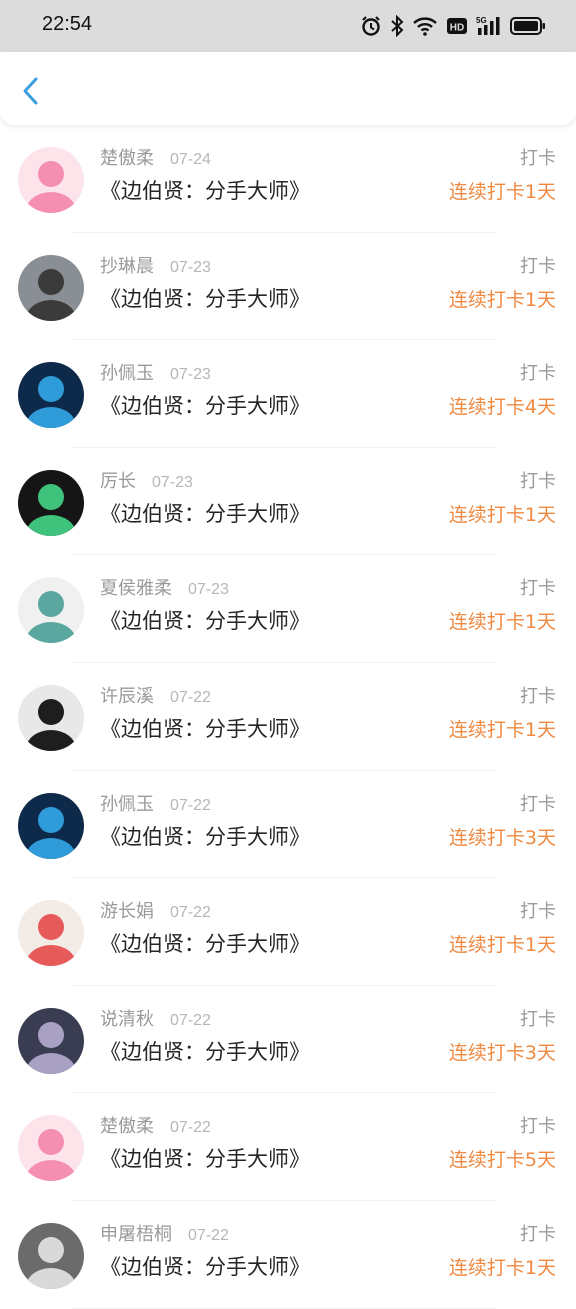 This screenshot has height=1309, width=576. I want to click on checkin-list-item: 厉长 07-23 《边伯贤：分手大师》 打卡连续打卡1天, so click(288, 502).